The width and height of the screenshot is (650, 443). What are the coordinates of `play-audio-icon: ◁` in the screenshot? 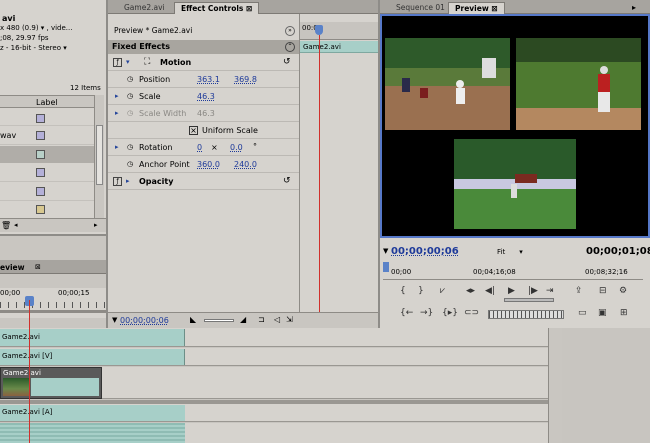 It's located at (277, 319).